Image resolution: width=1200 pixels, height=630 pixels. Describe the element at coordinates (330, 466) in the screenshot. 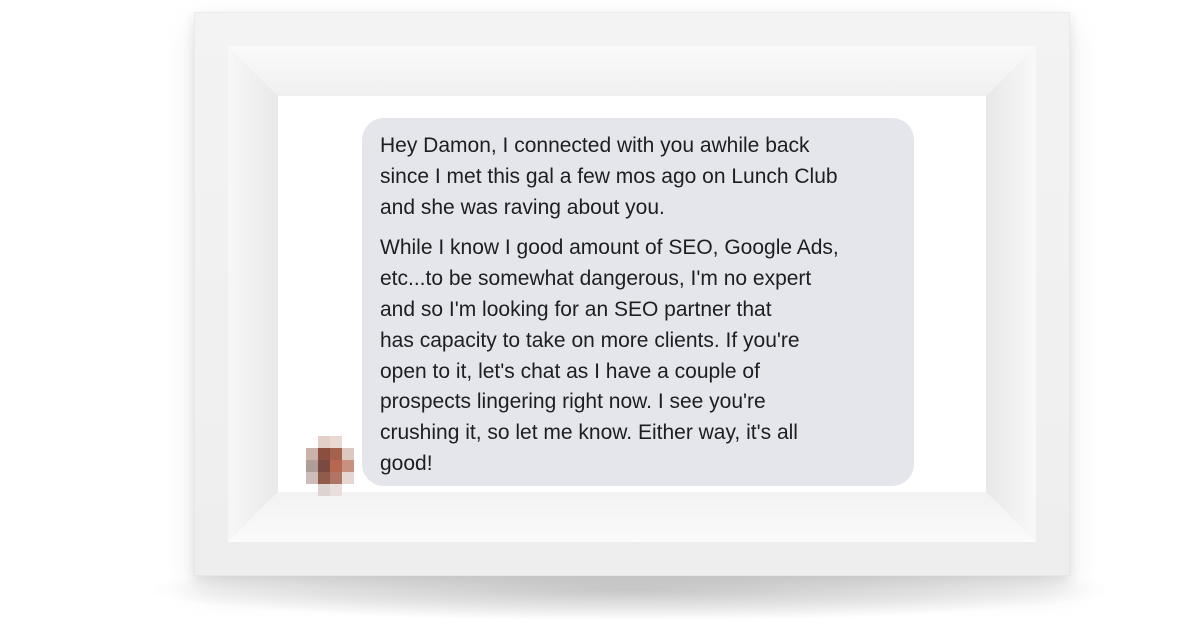

I see `avatar-icon` at that location.